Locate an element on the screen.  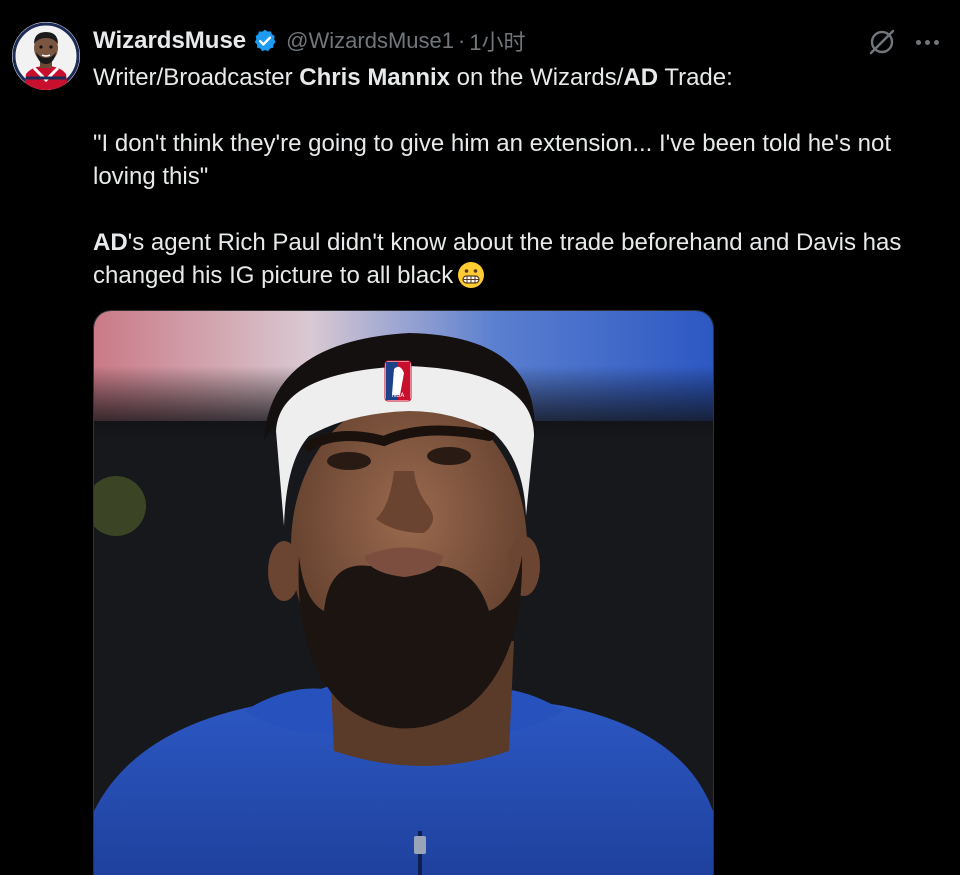
timestamp: 1小时 is located at coordinates (497, 41).